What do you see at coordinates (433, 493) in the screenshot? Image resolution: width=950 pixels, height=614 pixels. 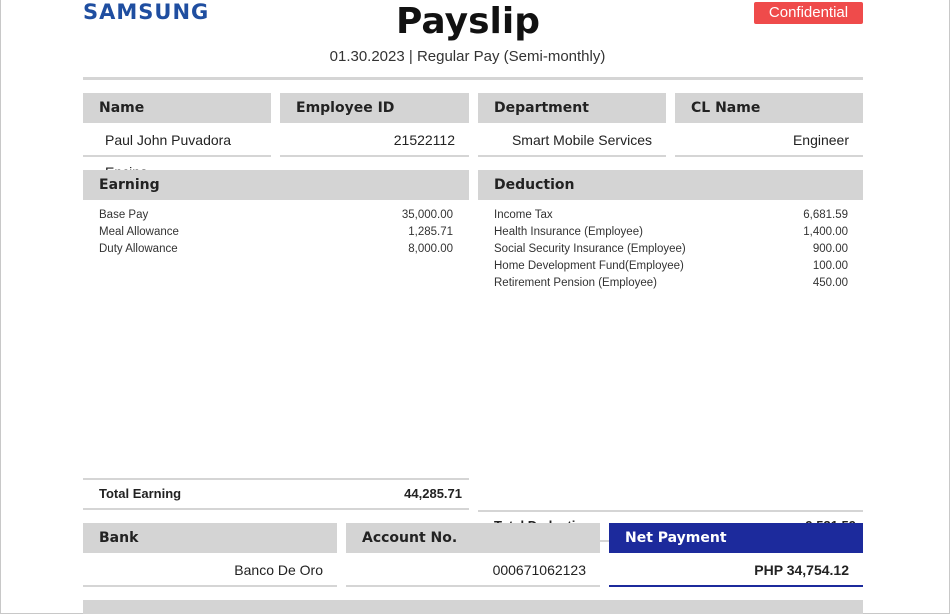 I see `total-earning-value: 44,285.71` at bounding box center [433, 493].